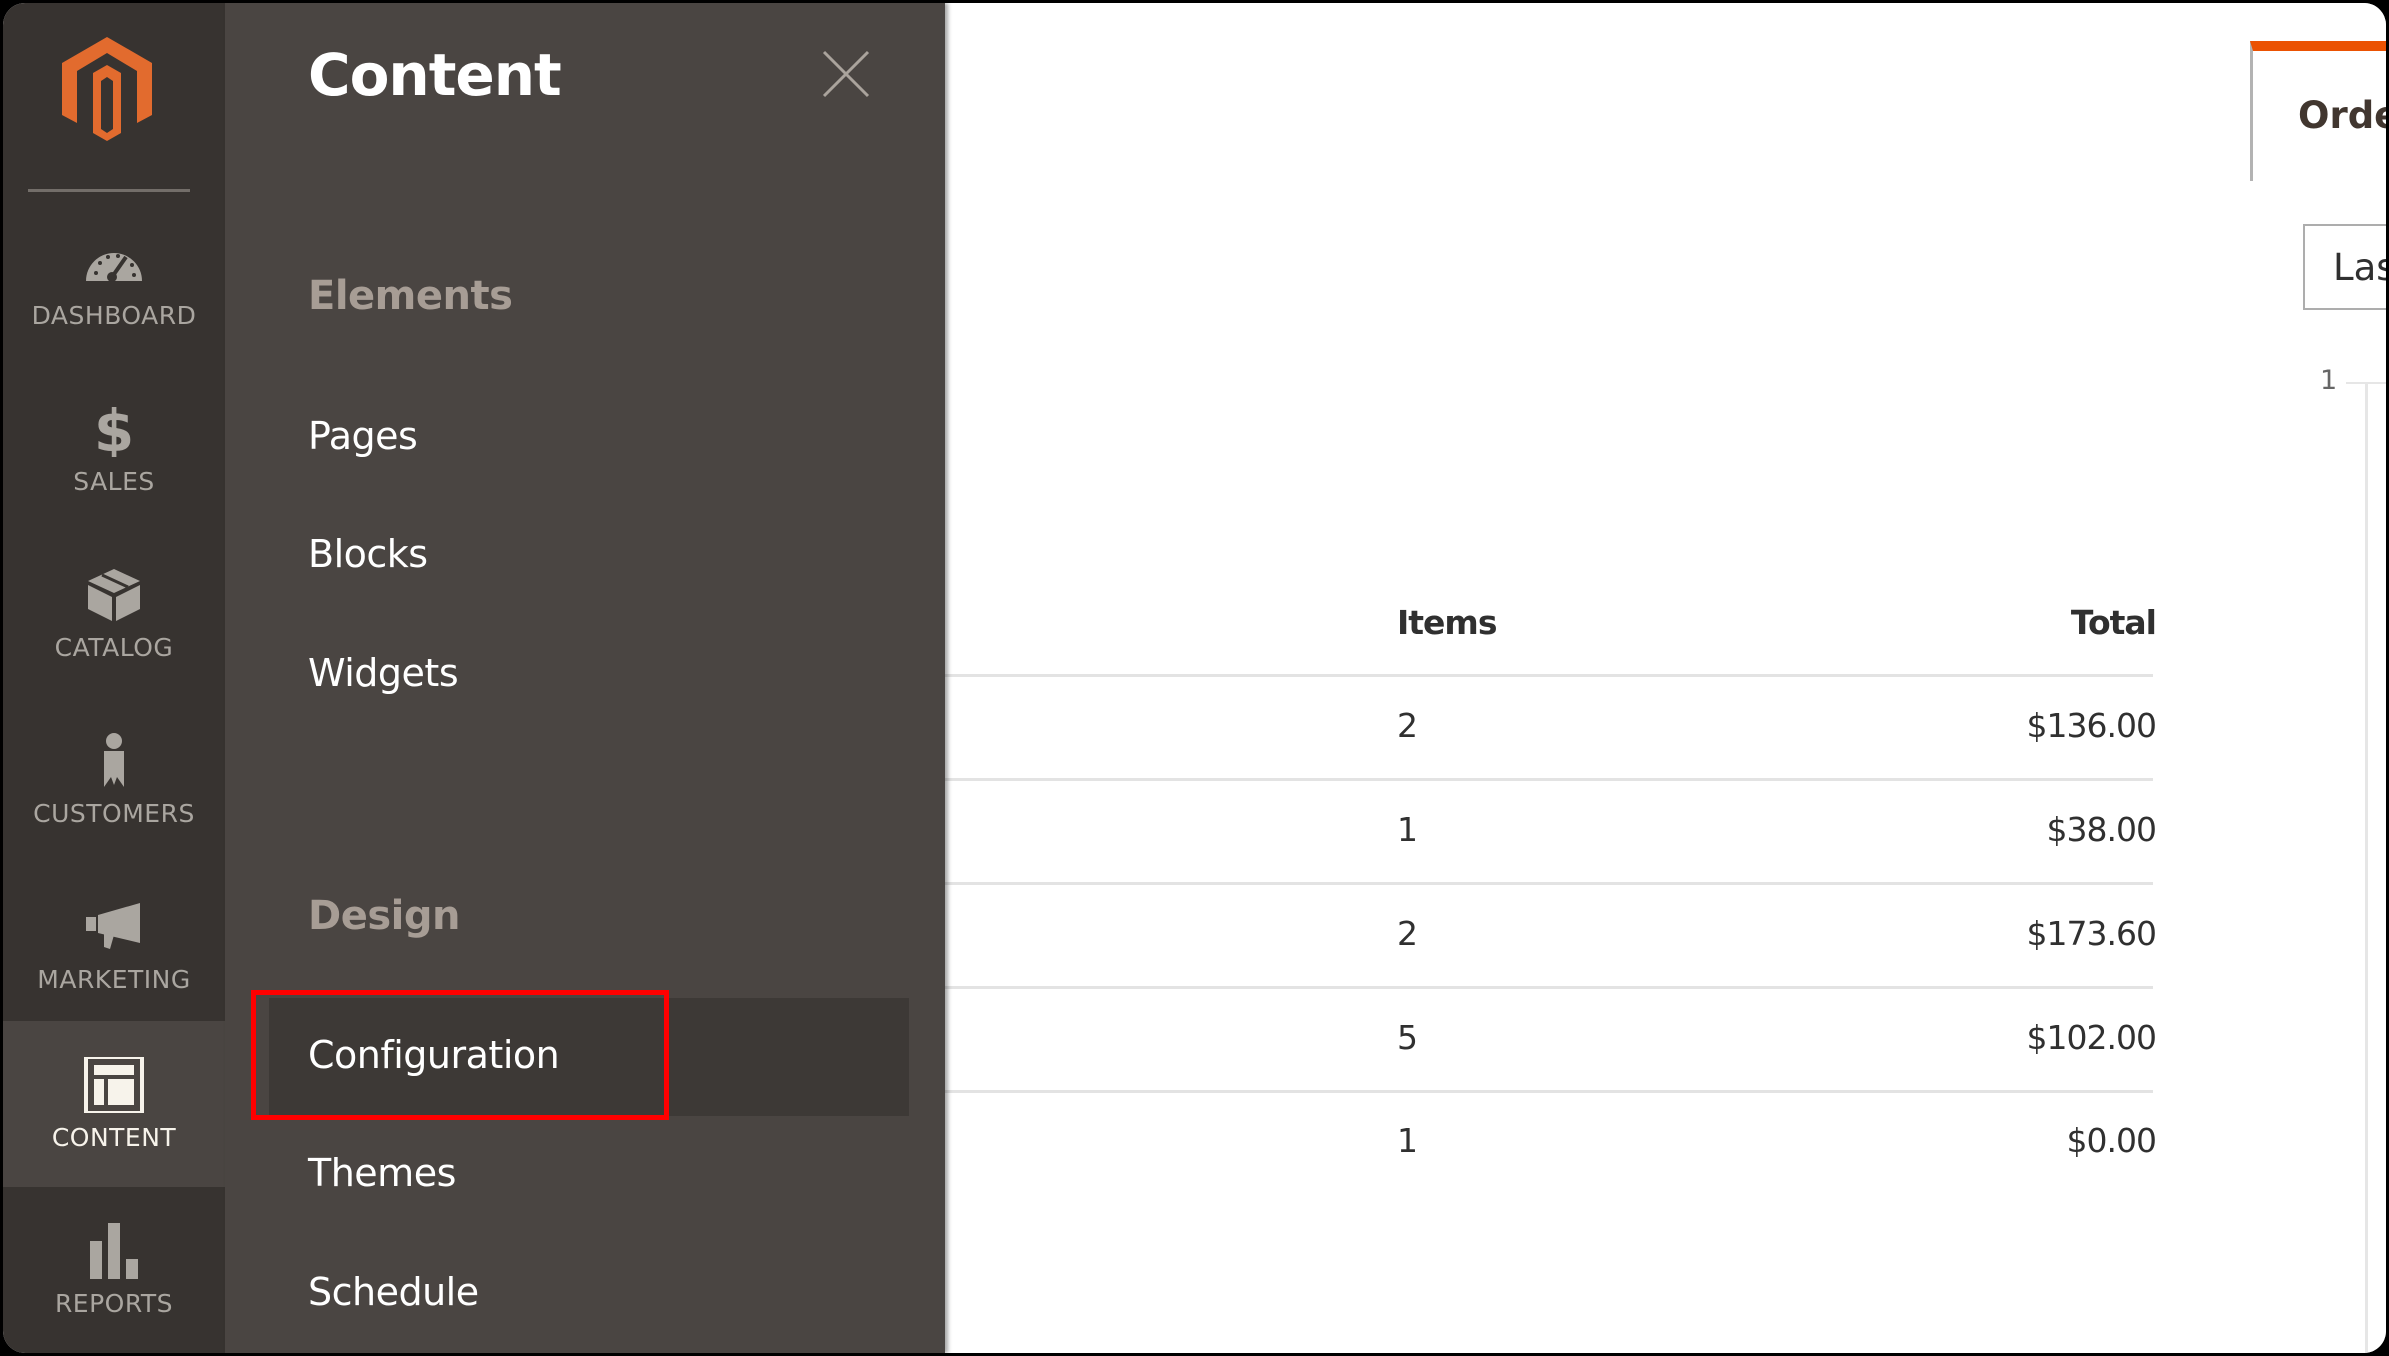  I want to click on cell-total: $102.00, so click(2091, 1037).